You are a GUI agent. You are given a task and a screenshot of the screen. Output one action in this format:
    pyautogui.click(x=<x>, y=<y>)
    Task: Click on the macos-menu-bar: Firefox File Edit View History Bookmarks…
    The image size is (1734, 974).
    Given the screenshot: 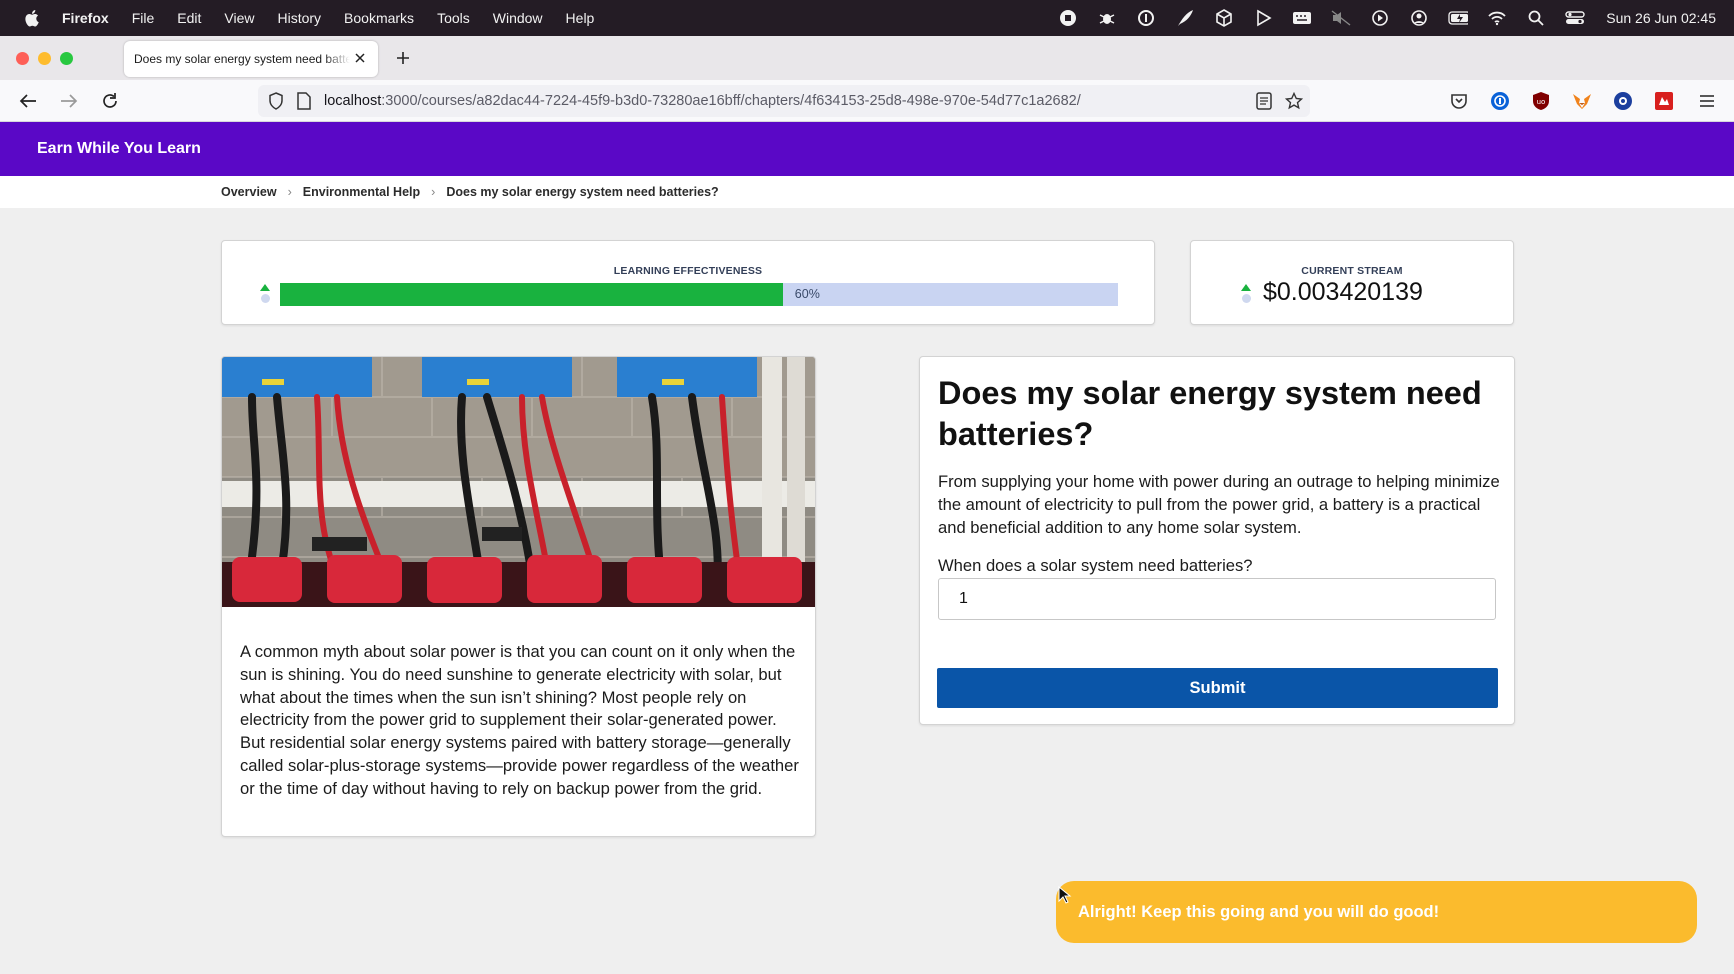 What is the action you would take?
    pyautogui.click(x=867, y=18)
    